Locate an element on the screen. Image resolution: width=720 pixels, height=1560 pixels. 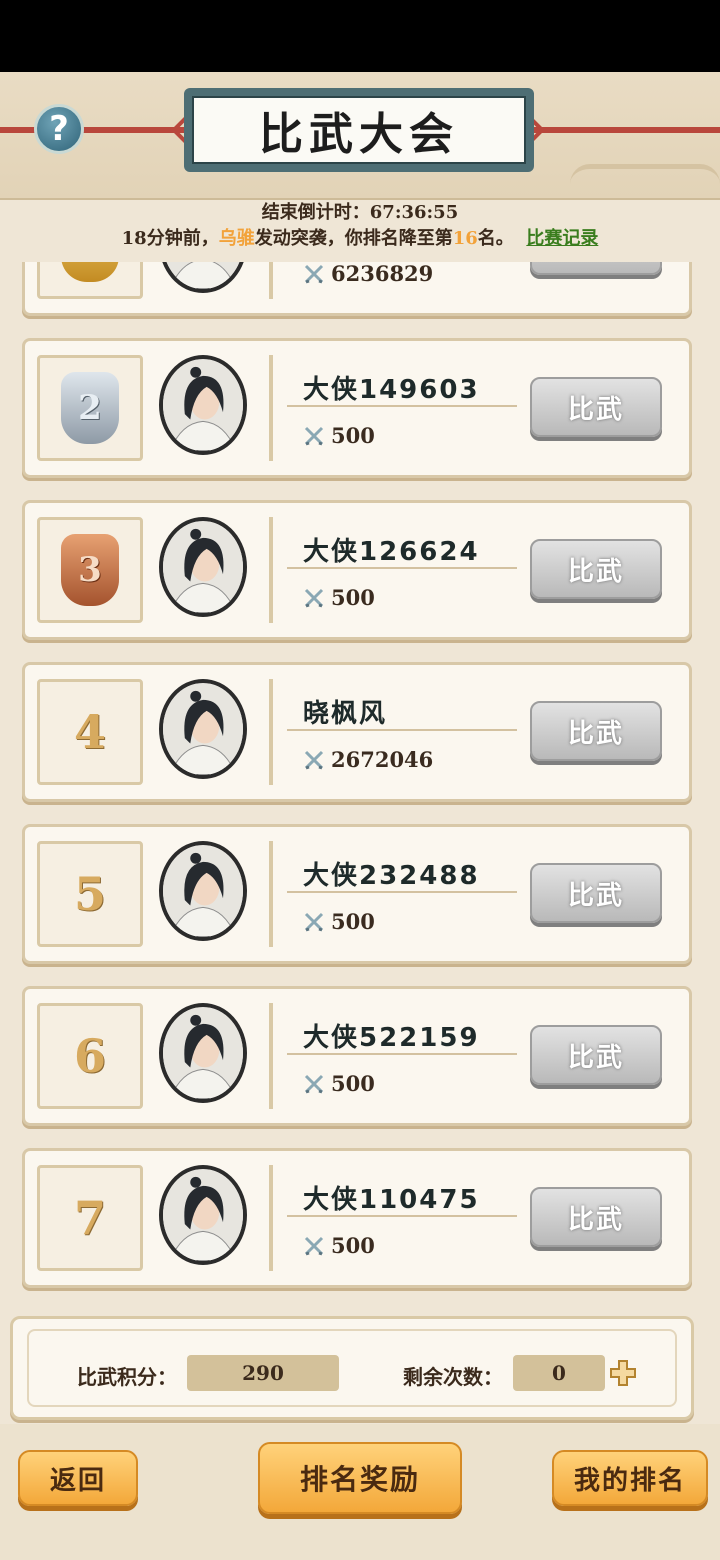
ranking-row: 4 晓枫风 2672046 比武 is located at coordinates (357, 732).